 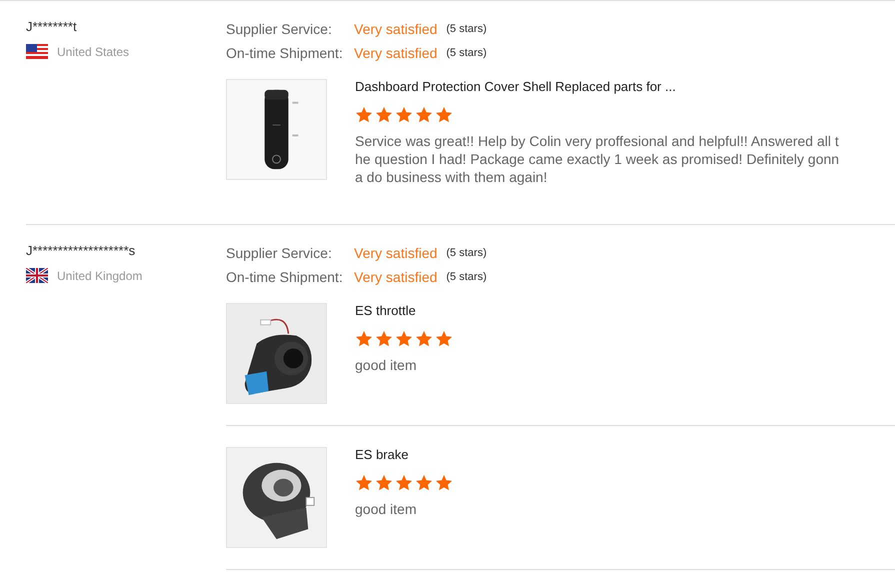 What do you see at coordinates (599, 311) in the screenshot?
I see `product-title: ES throttle` at bounding box center [599, 311].